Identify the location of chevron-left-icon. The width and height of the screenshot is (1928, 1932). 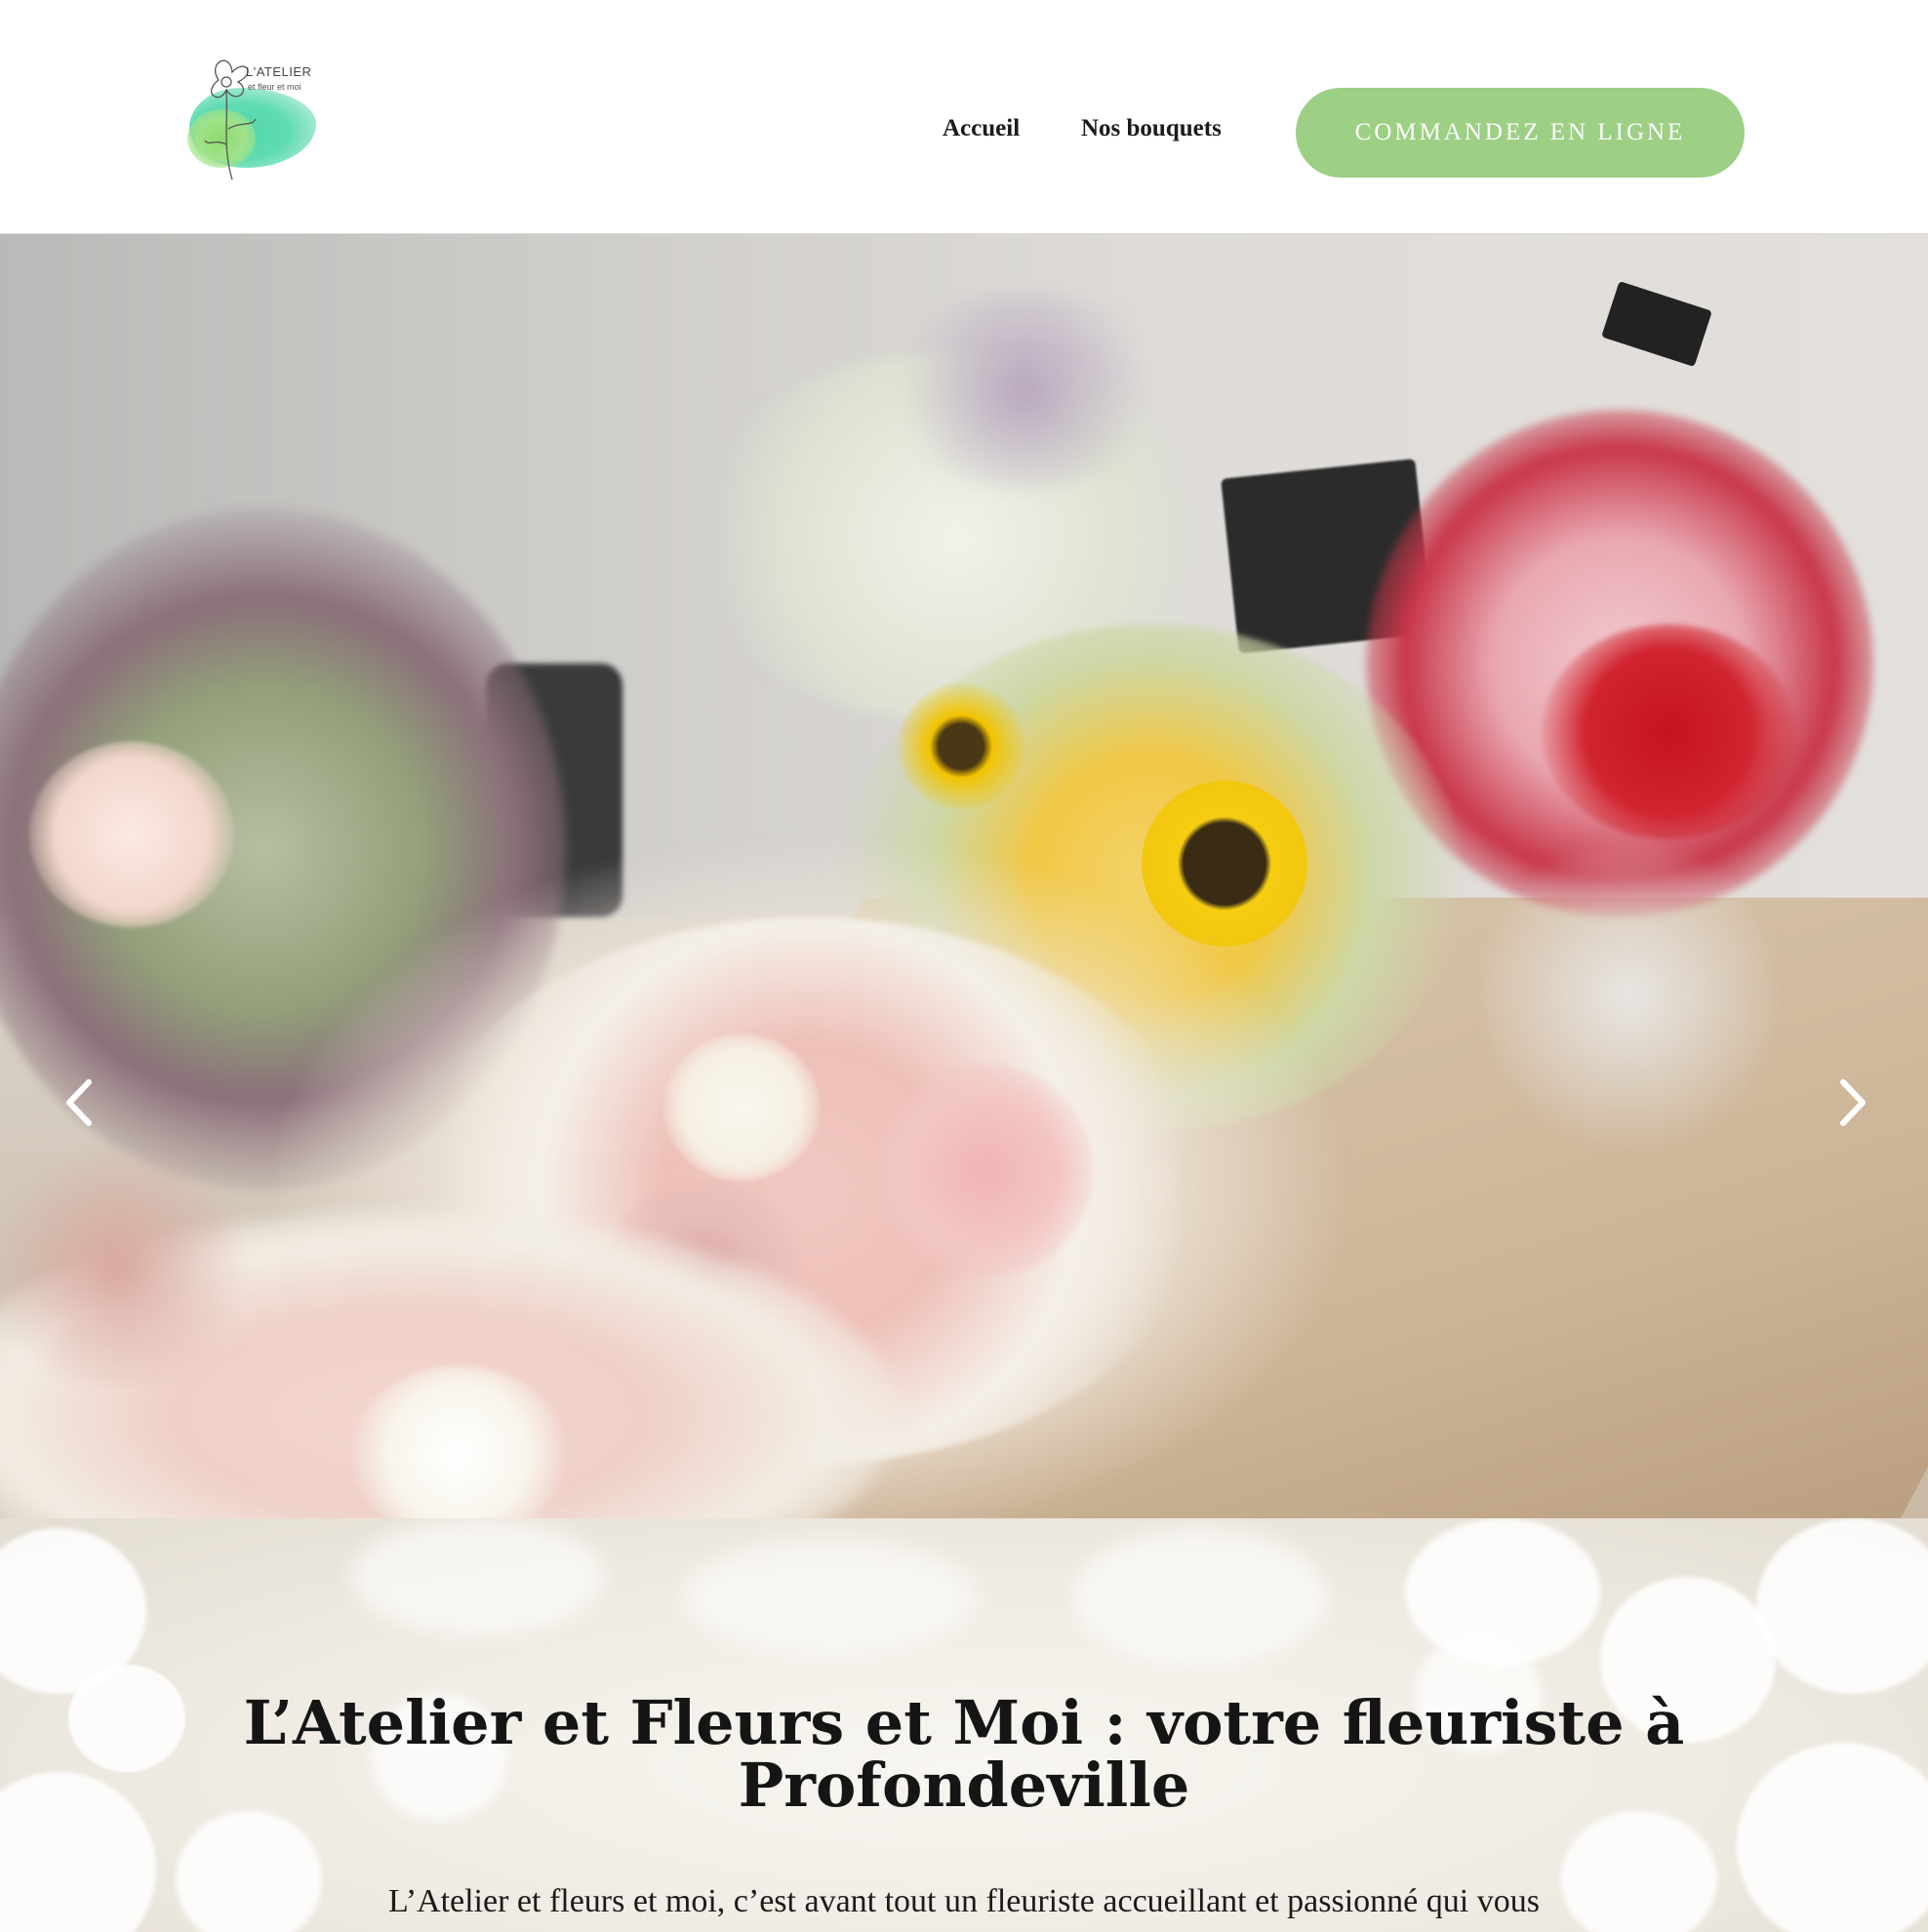
(79, 1102).